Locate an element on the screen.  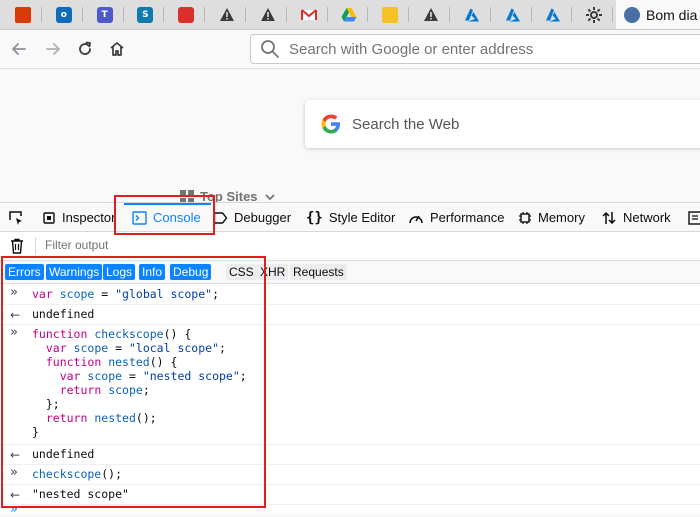
now-icon is located at coordinates (186, 14).